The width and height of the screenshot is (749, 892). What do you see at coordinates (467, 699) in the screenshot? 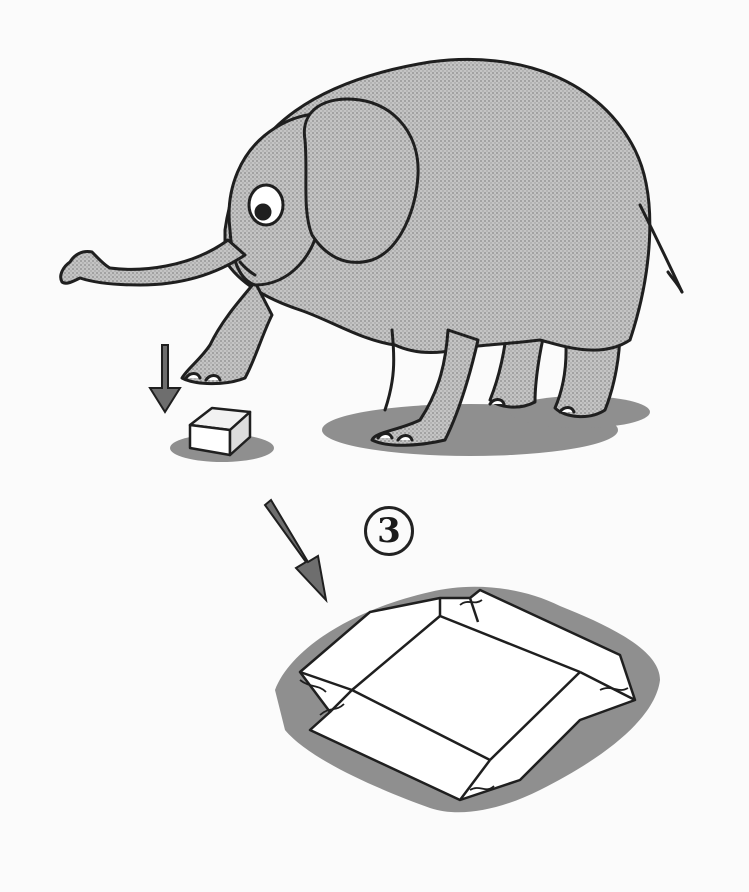
I see `flattened-box-net-icon` at bounding box center [467, 699].